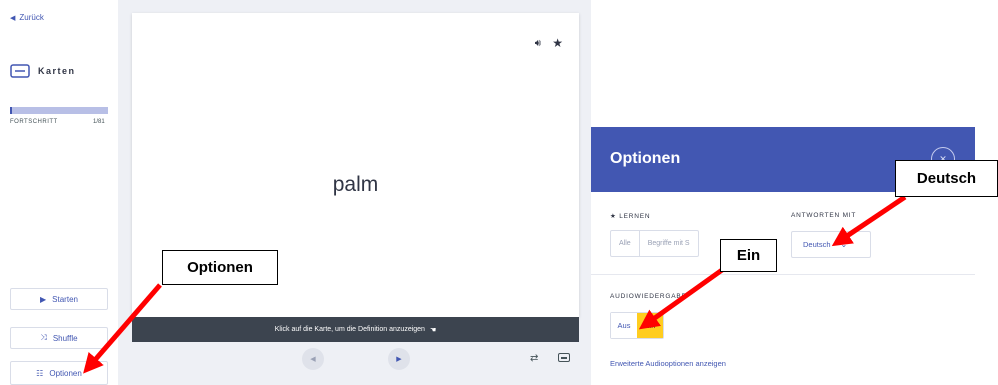  Describe the element at coordinates (59, 110) in the screenshot. I see `progress-bar` at that location.